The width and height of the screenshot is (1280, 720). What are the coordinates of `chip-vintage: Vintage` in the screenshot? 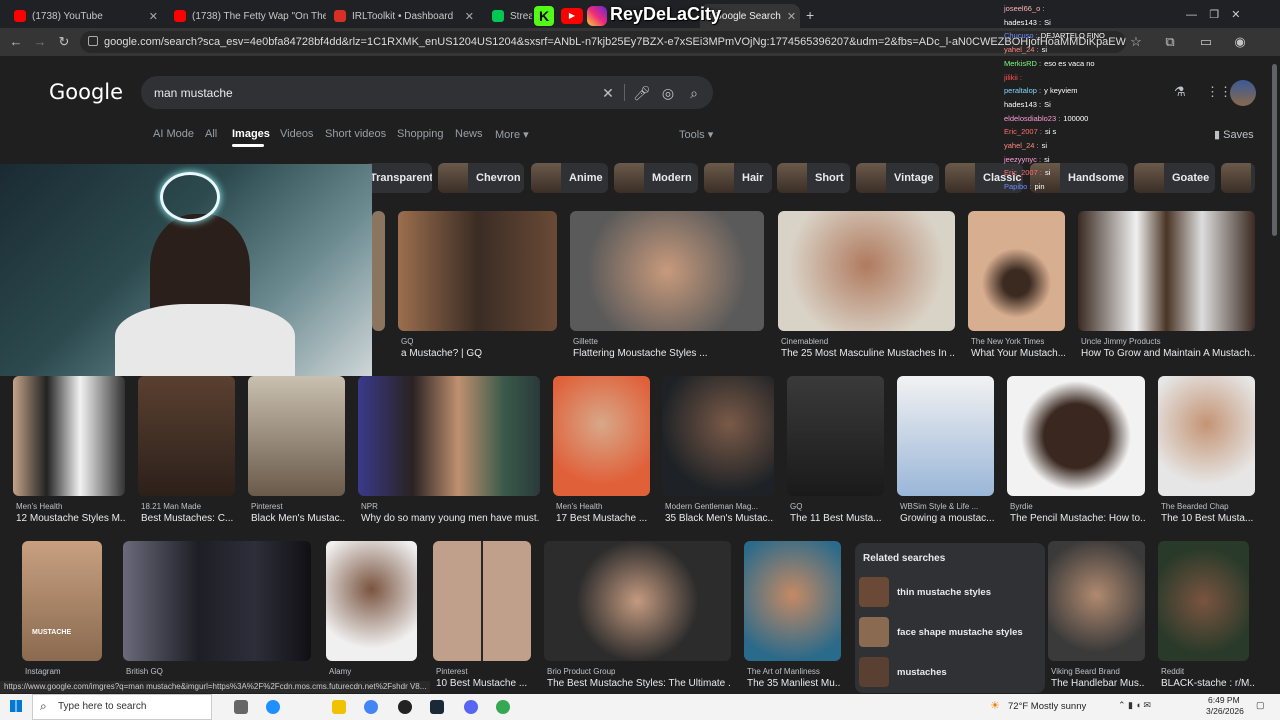 It's located at (897, 178).